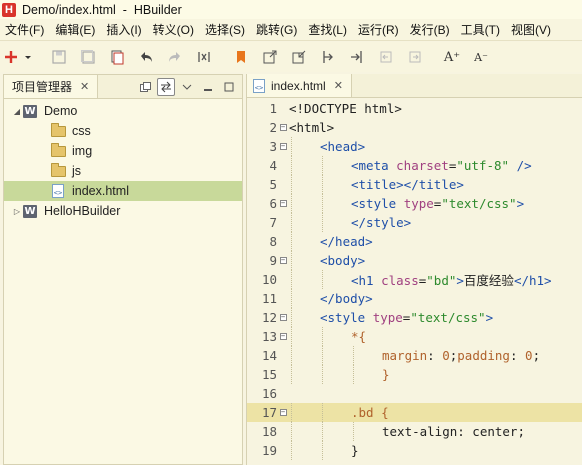  Describe the element at coordinates (11, 57) in the screenshot. I see `new-icon` at that location.